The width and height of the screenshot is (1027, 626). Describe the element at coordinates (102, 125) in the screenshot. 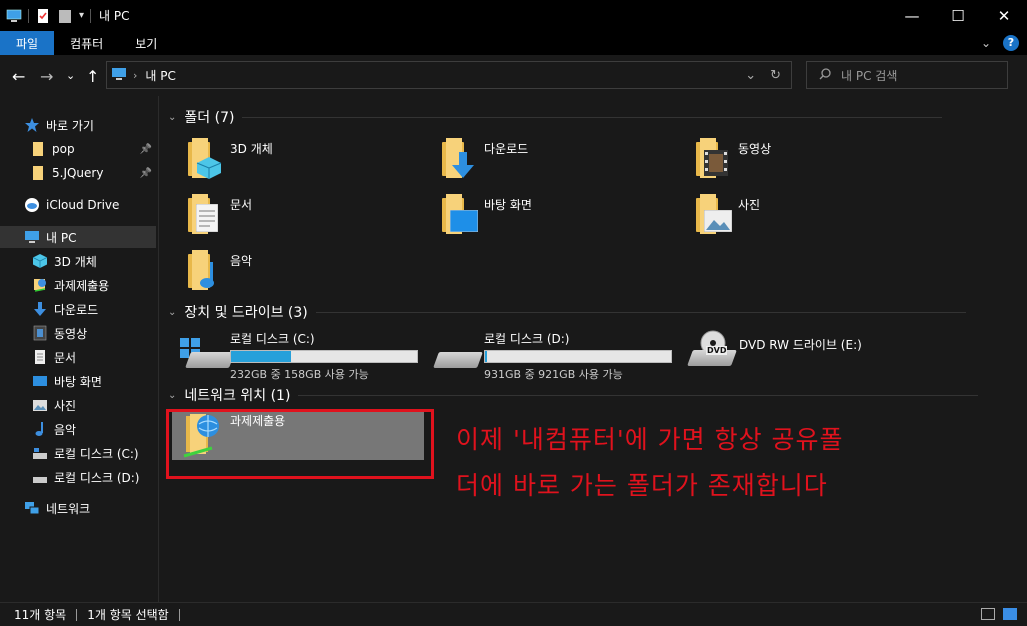

I see `sidebar-item-quick-access: 바로 가기` at that location.